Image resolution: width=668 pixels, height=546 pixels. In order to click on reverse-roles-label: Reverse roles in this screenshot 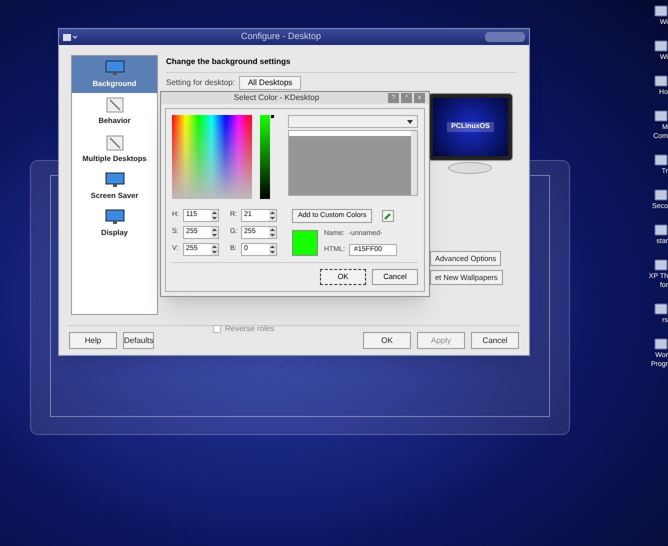, I will do `click(249, 329)`.